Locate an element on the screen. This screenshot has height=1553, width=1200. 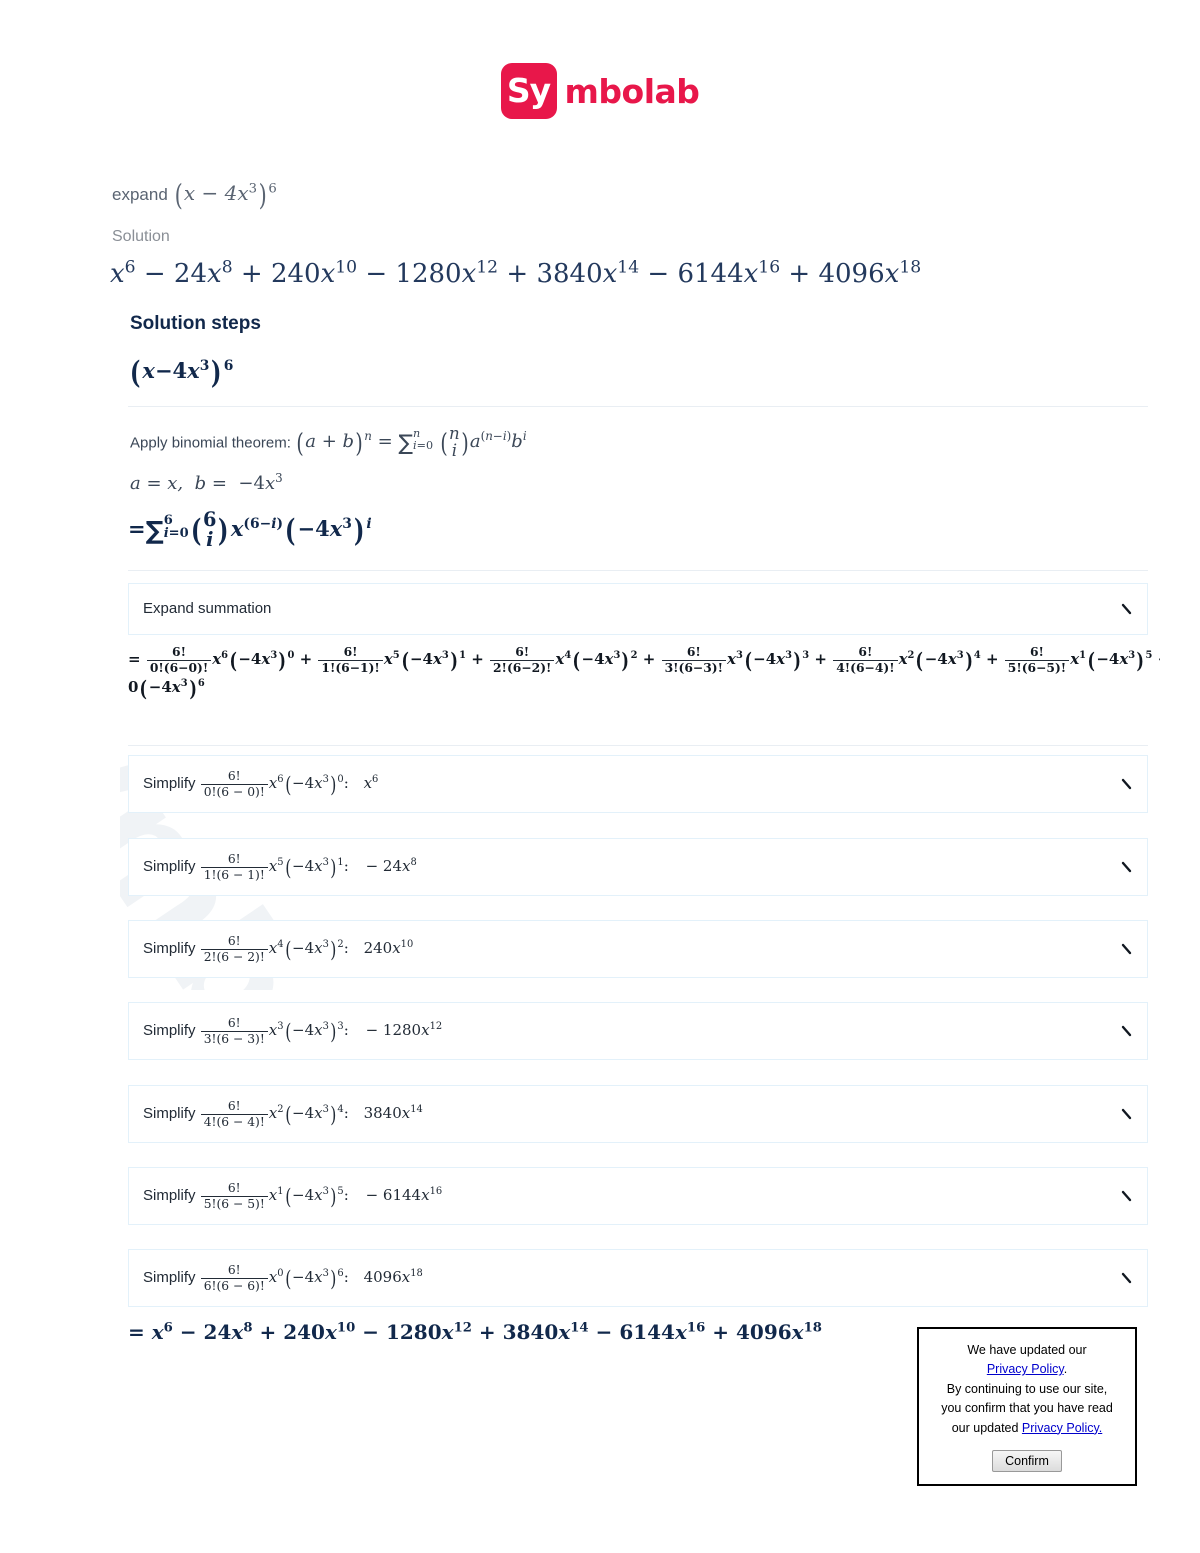
frac-denominator: 1!(6 − 1)! is located at coordinates (234, 874).